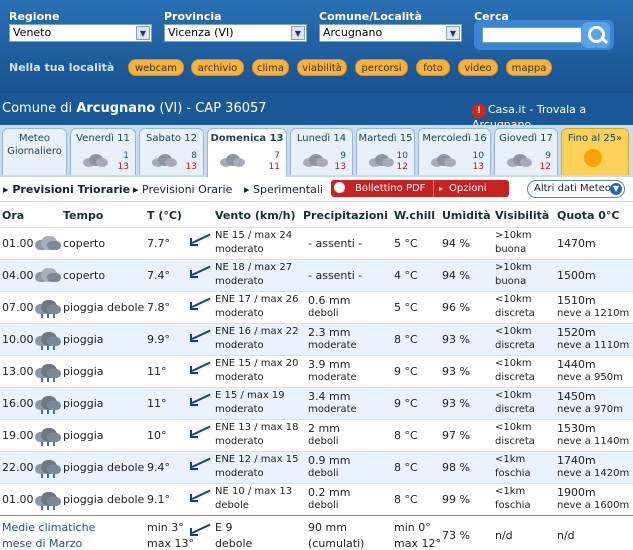  I want to click on search-icon, so click(596, 35).